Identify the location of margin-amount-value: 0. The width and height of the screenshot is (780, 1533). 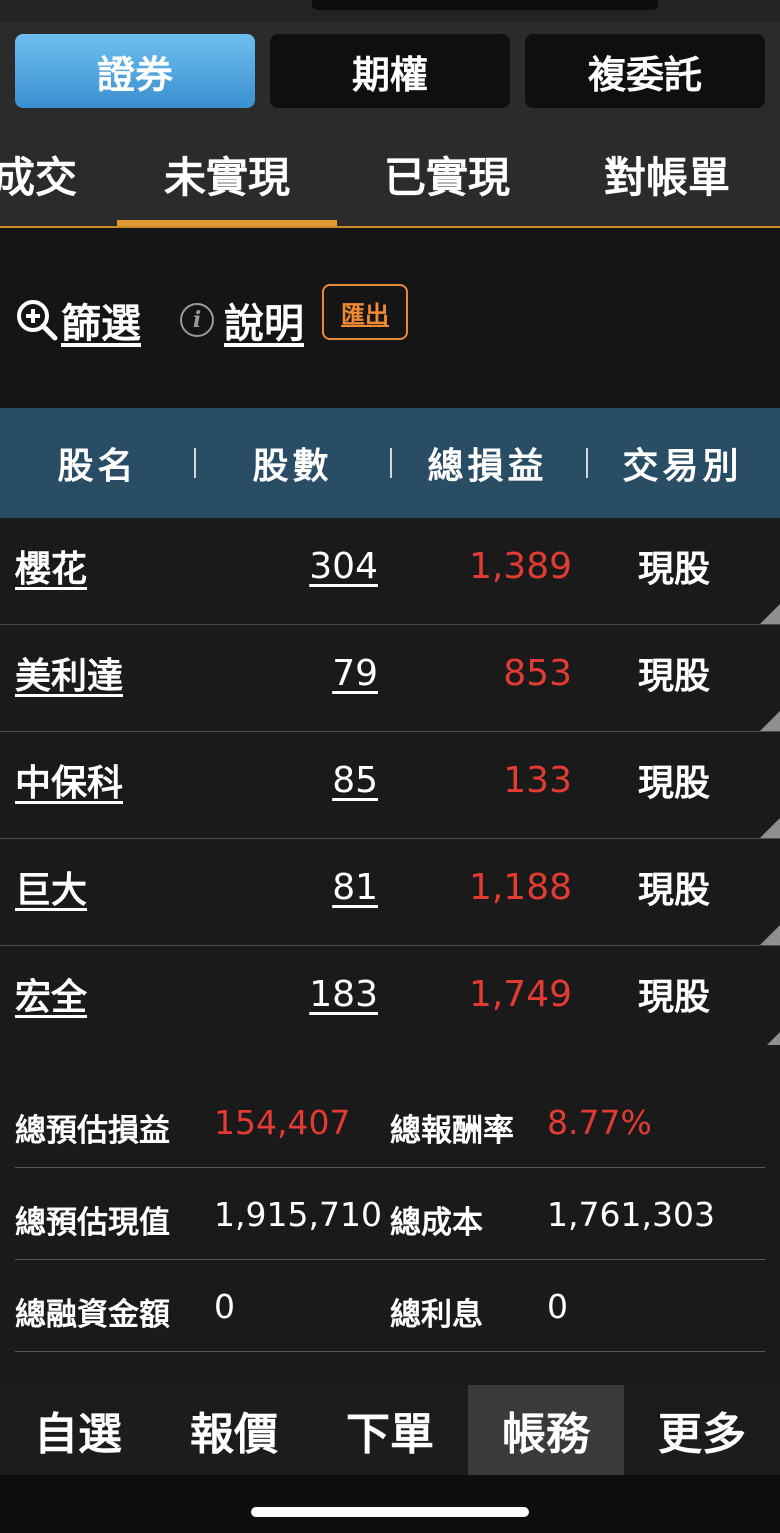
(224, 1306).